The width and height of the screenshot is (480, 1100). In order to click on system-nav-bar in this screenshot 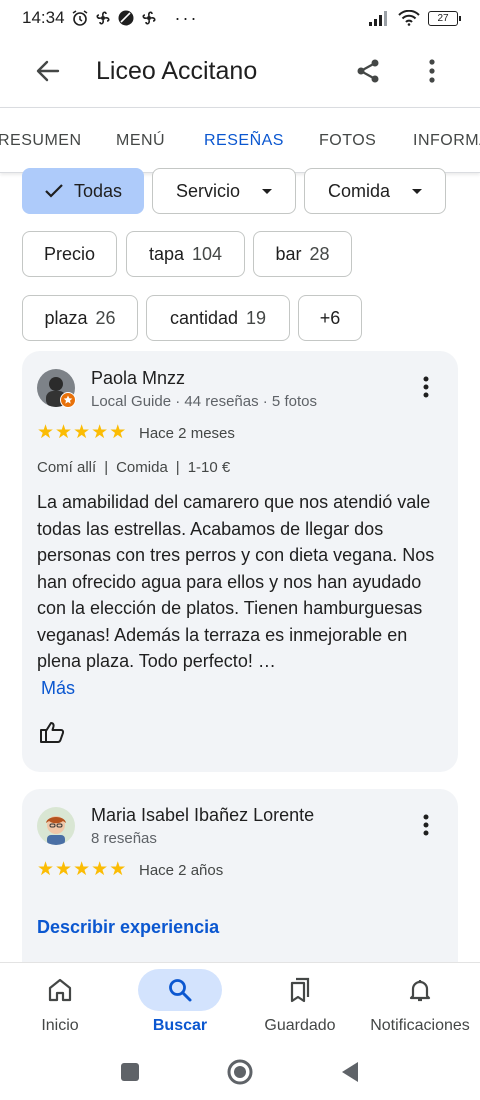, I will do `click(240, 1072)`.